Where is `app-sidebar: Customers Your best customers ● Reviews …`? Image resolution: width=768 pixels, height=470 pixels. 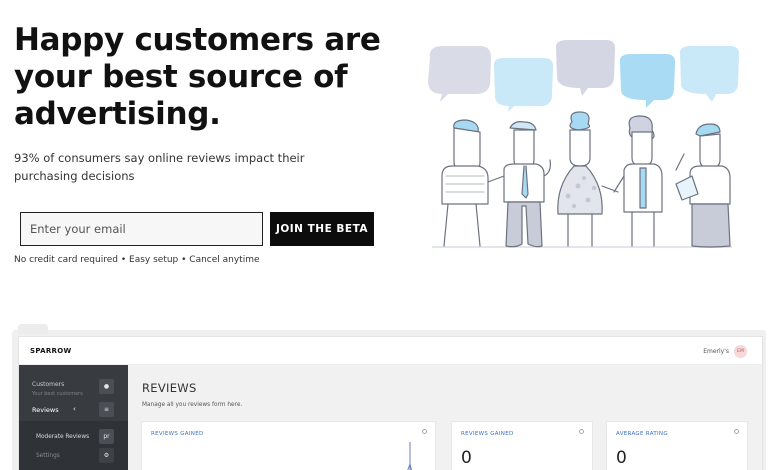
app-sidebar: Customers Your best customers ● Reviews … is located at coordinates (73, 417).